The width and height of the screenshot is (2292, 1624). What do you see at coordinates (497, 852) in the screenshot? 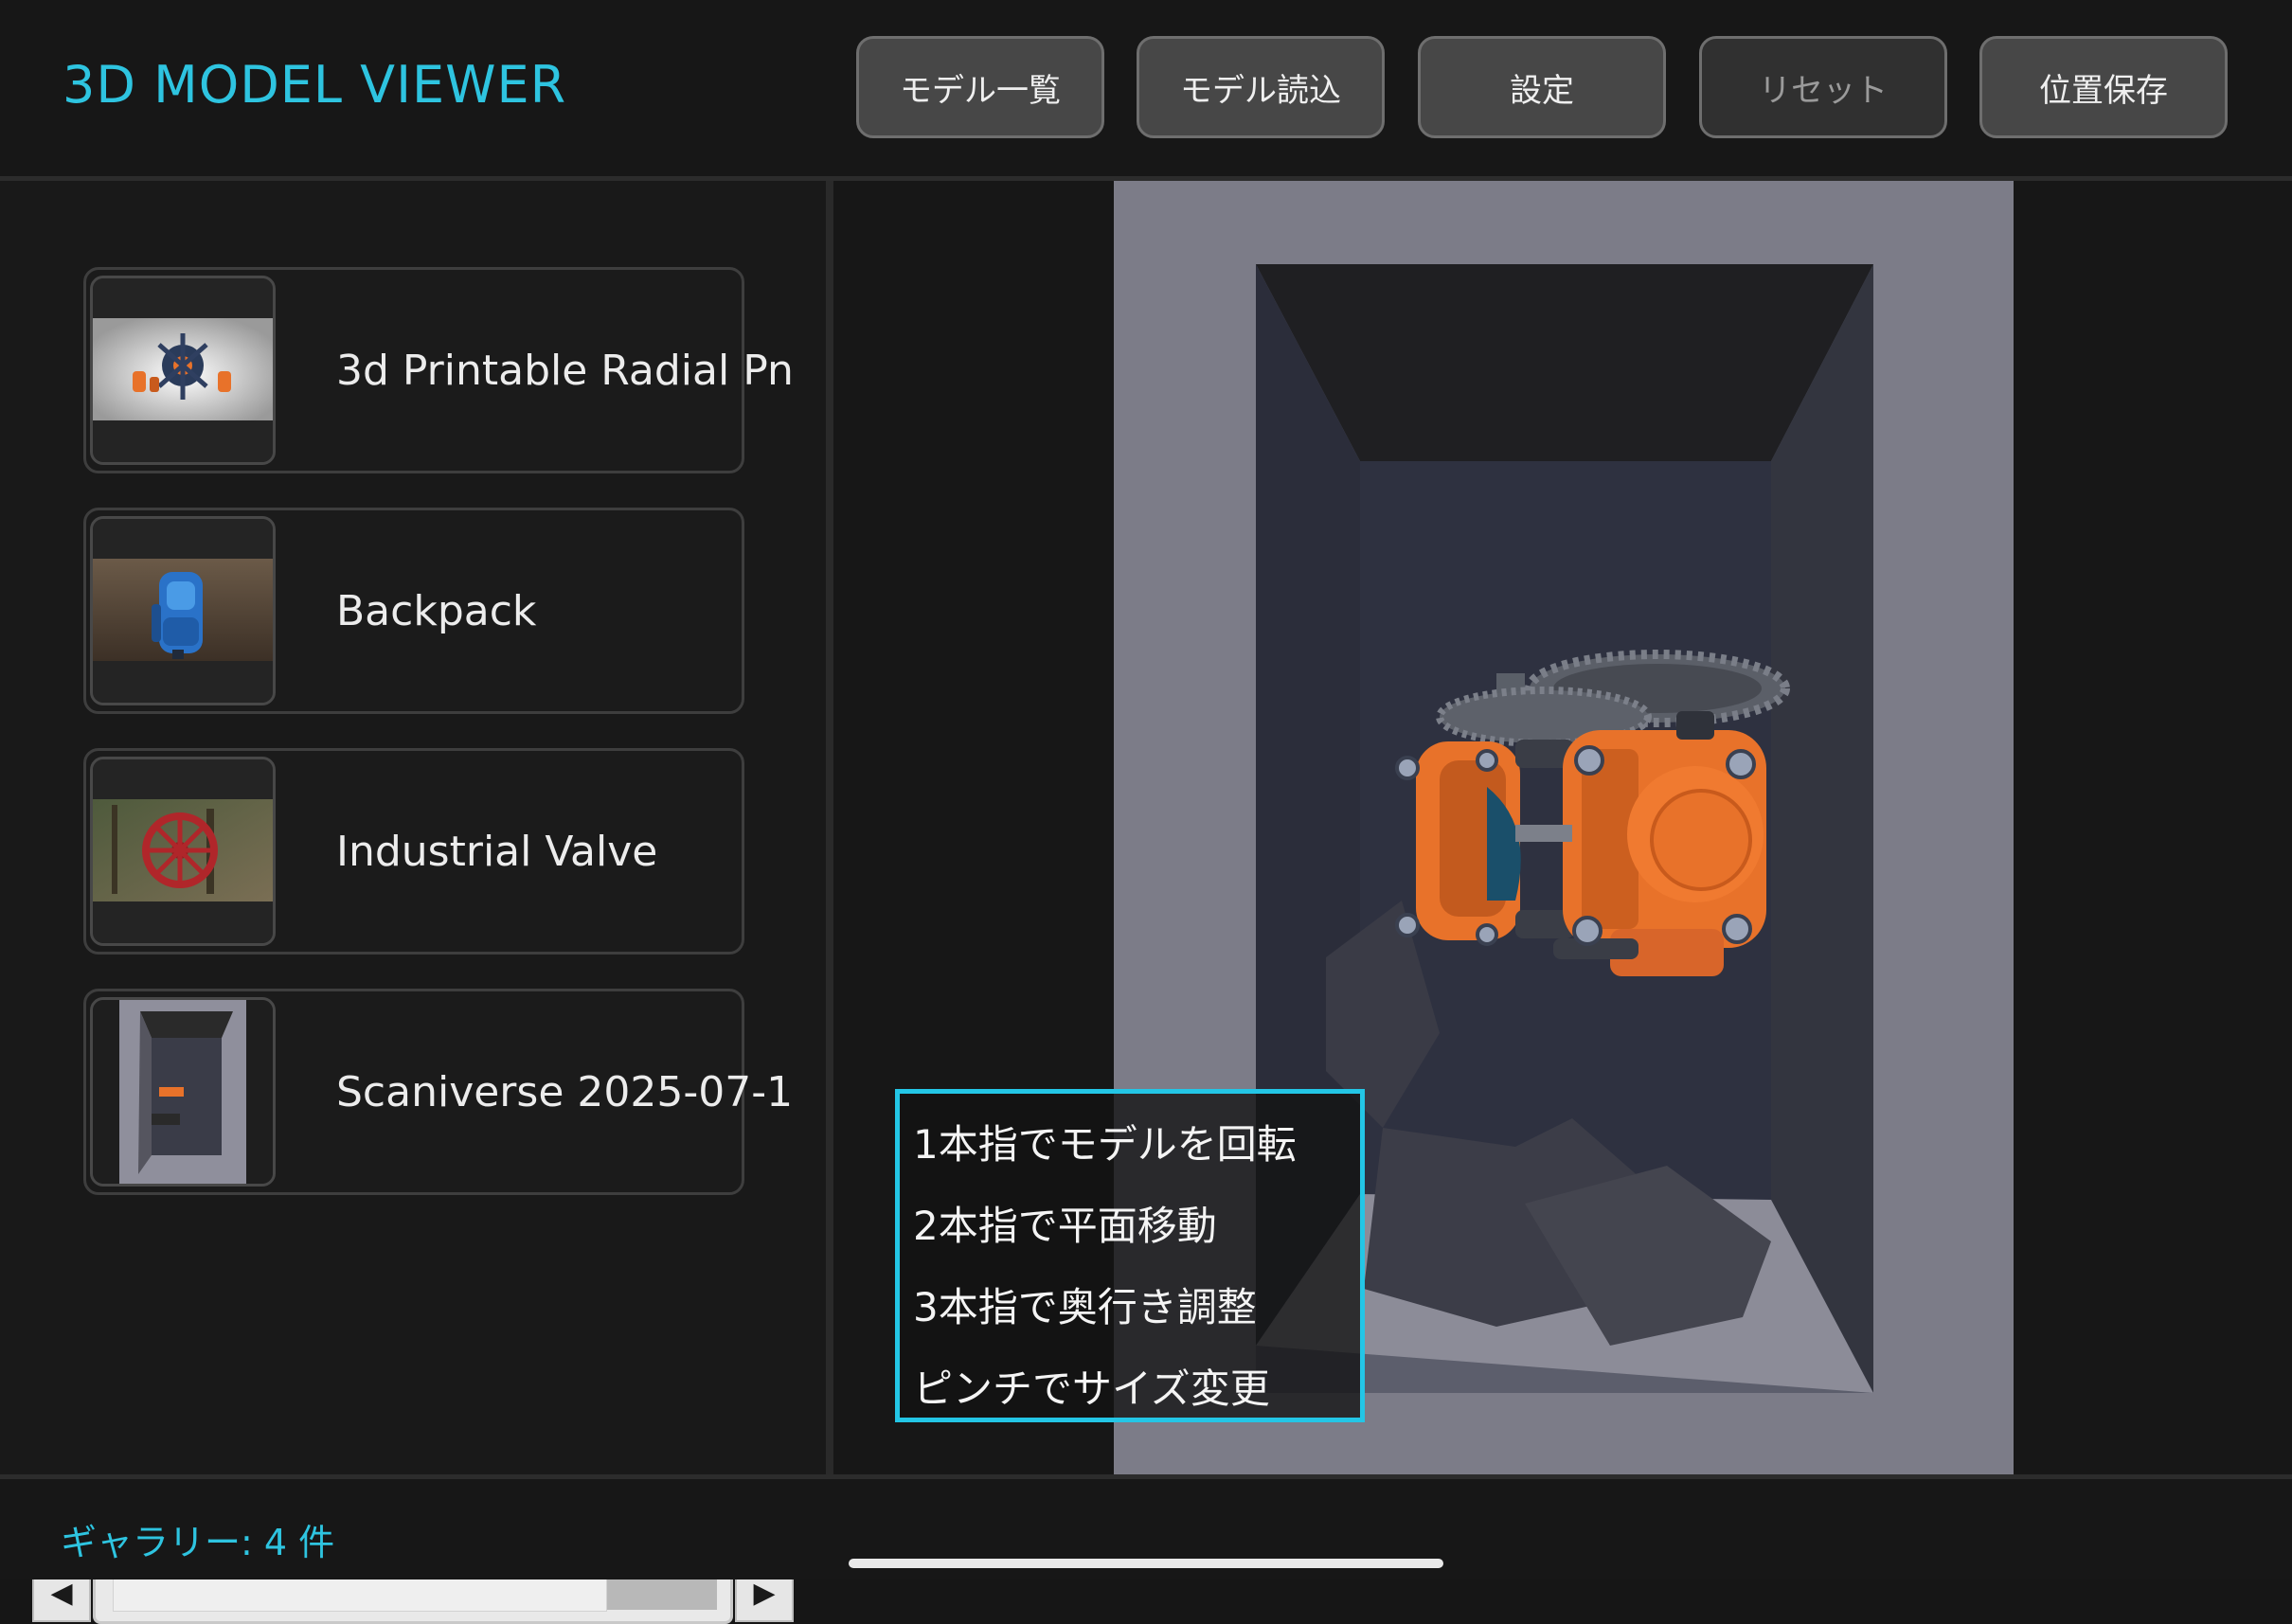
I see `gallery-item-label: Industrial Valve` at bounding box center [497, 852].